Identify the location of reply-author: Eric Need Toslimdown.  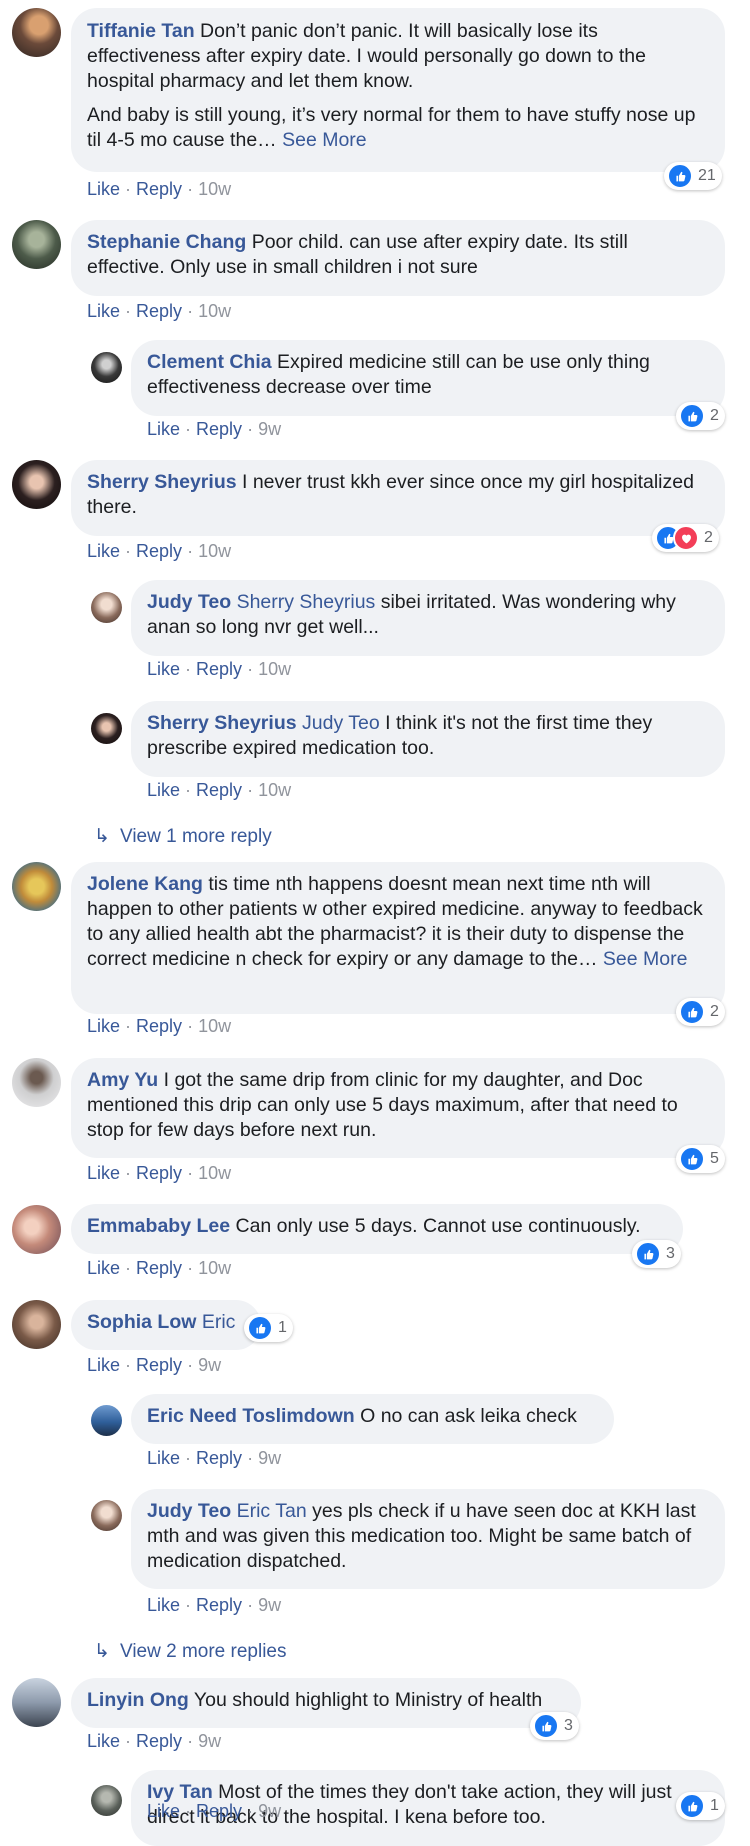
(251, 1416).